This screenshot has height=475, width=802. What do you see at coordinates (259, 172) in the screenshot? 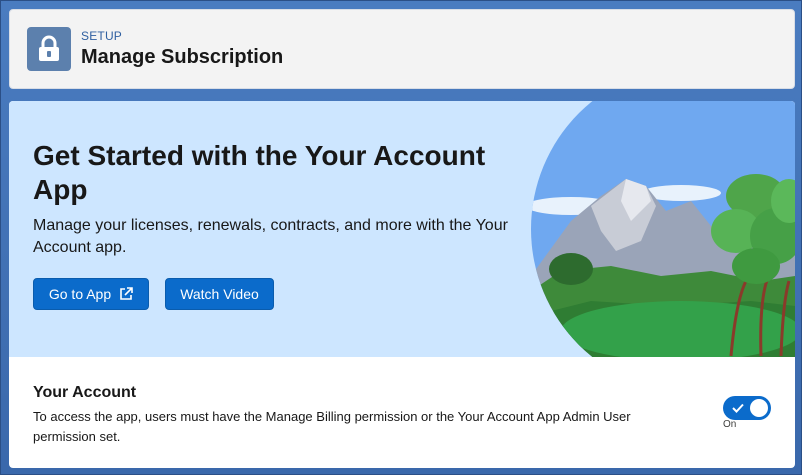
I see `hero-title: Get Started with the Your Account App` at bounding box center [259, 172].